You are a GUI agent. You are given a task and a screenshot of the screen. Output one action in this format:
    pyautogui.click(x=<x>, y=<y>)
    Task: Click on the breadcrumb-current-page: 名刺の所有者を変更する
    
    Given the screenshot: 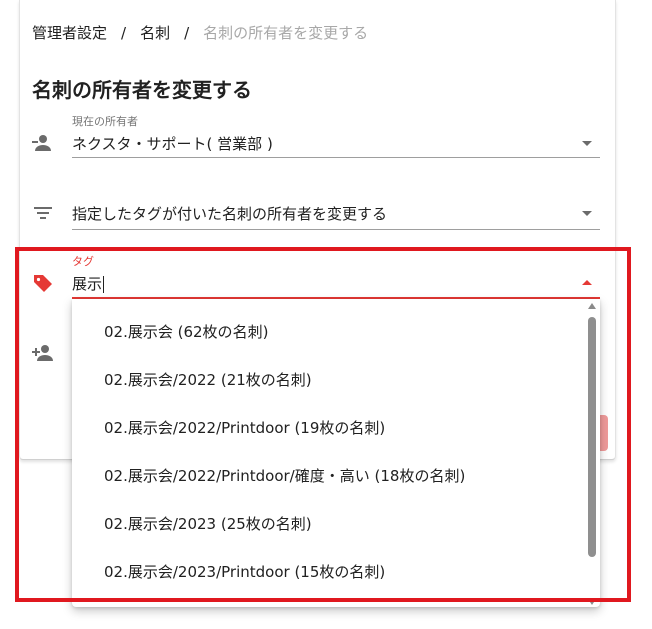 What is the action you would take?
    pyautogui.click(x=286, y=33)
    